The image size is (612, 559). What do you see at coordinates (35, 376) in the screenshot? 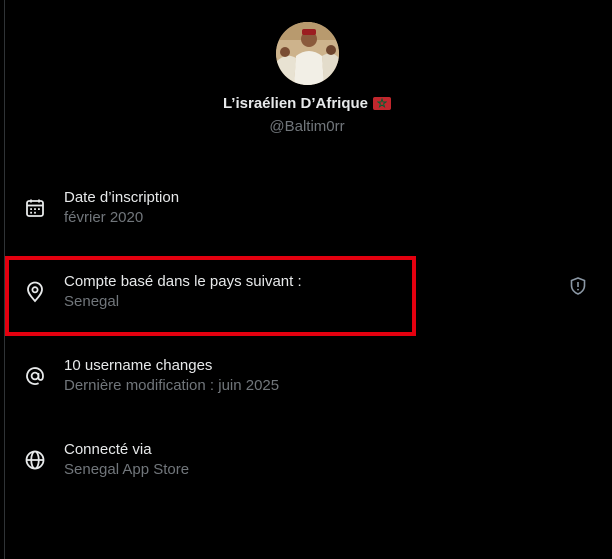
I see `at-sign-icon` at bounding box center [35, 376].